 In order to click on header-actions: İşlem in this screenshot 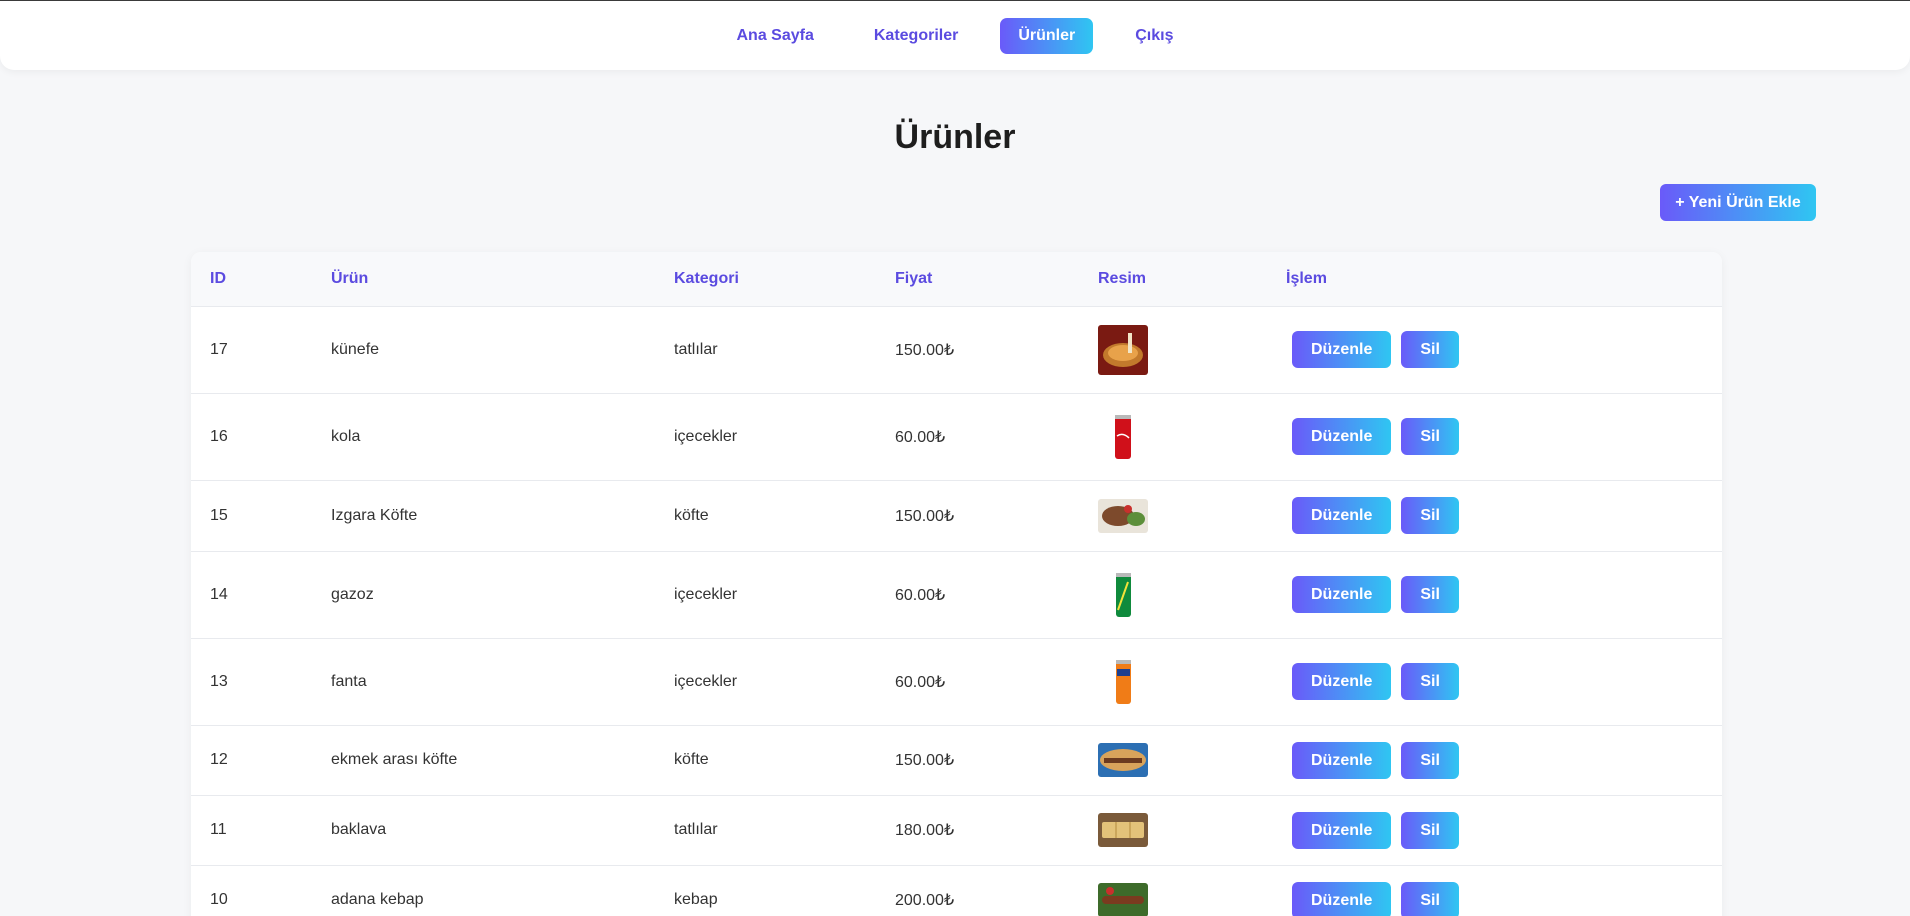, I will do `click(1494, 279)`.